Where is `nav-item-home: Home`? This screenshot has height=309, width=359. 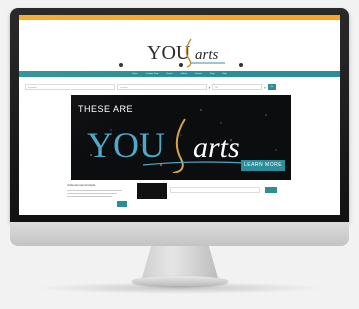
nav-item-home: Home is located at coordinates (134, 74).